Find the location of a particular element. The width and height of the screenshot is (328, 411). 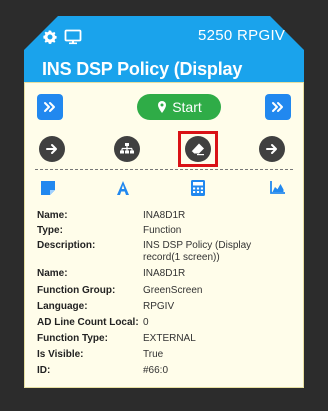

start-button: Start is located at coordinates (179, 107).